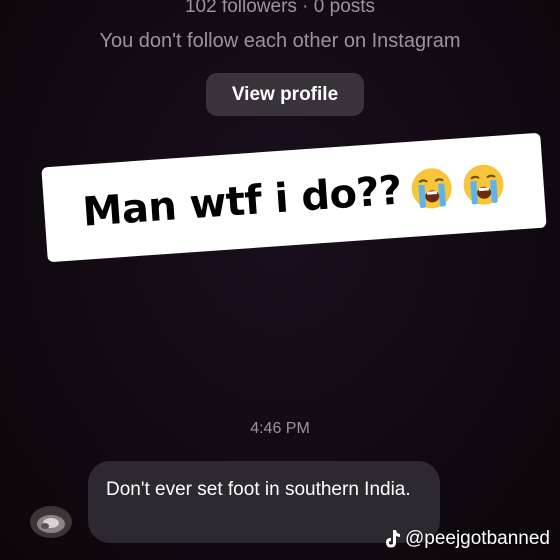  Describe the element at coordinates (280, 428) in the screenshot. I see `message-timestamp: 4:46 PM` at that location.